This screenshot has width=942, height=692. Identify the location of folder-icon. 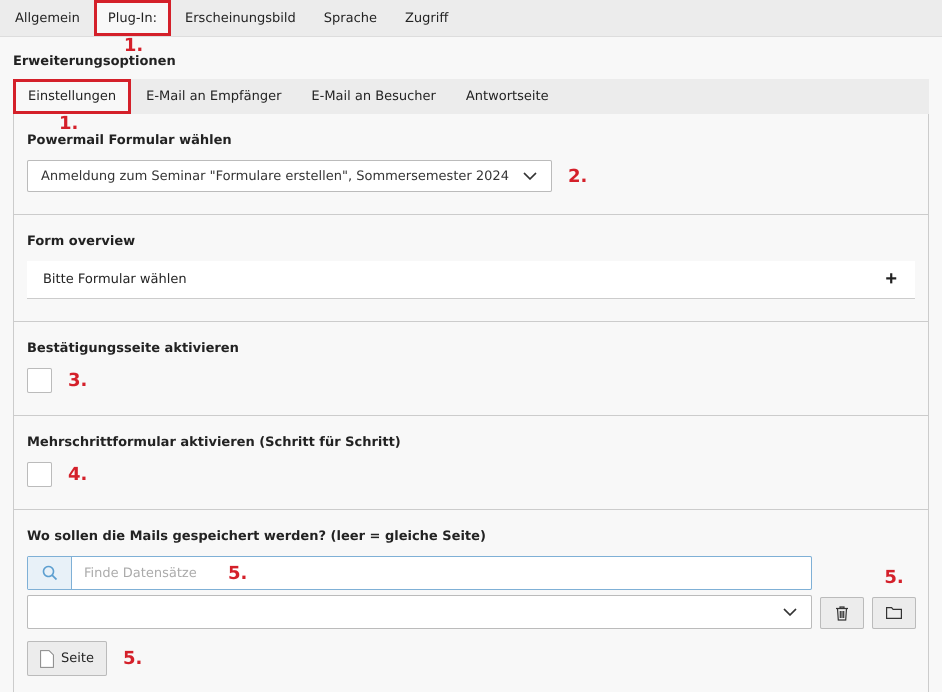
(894, 613).